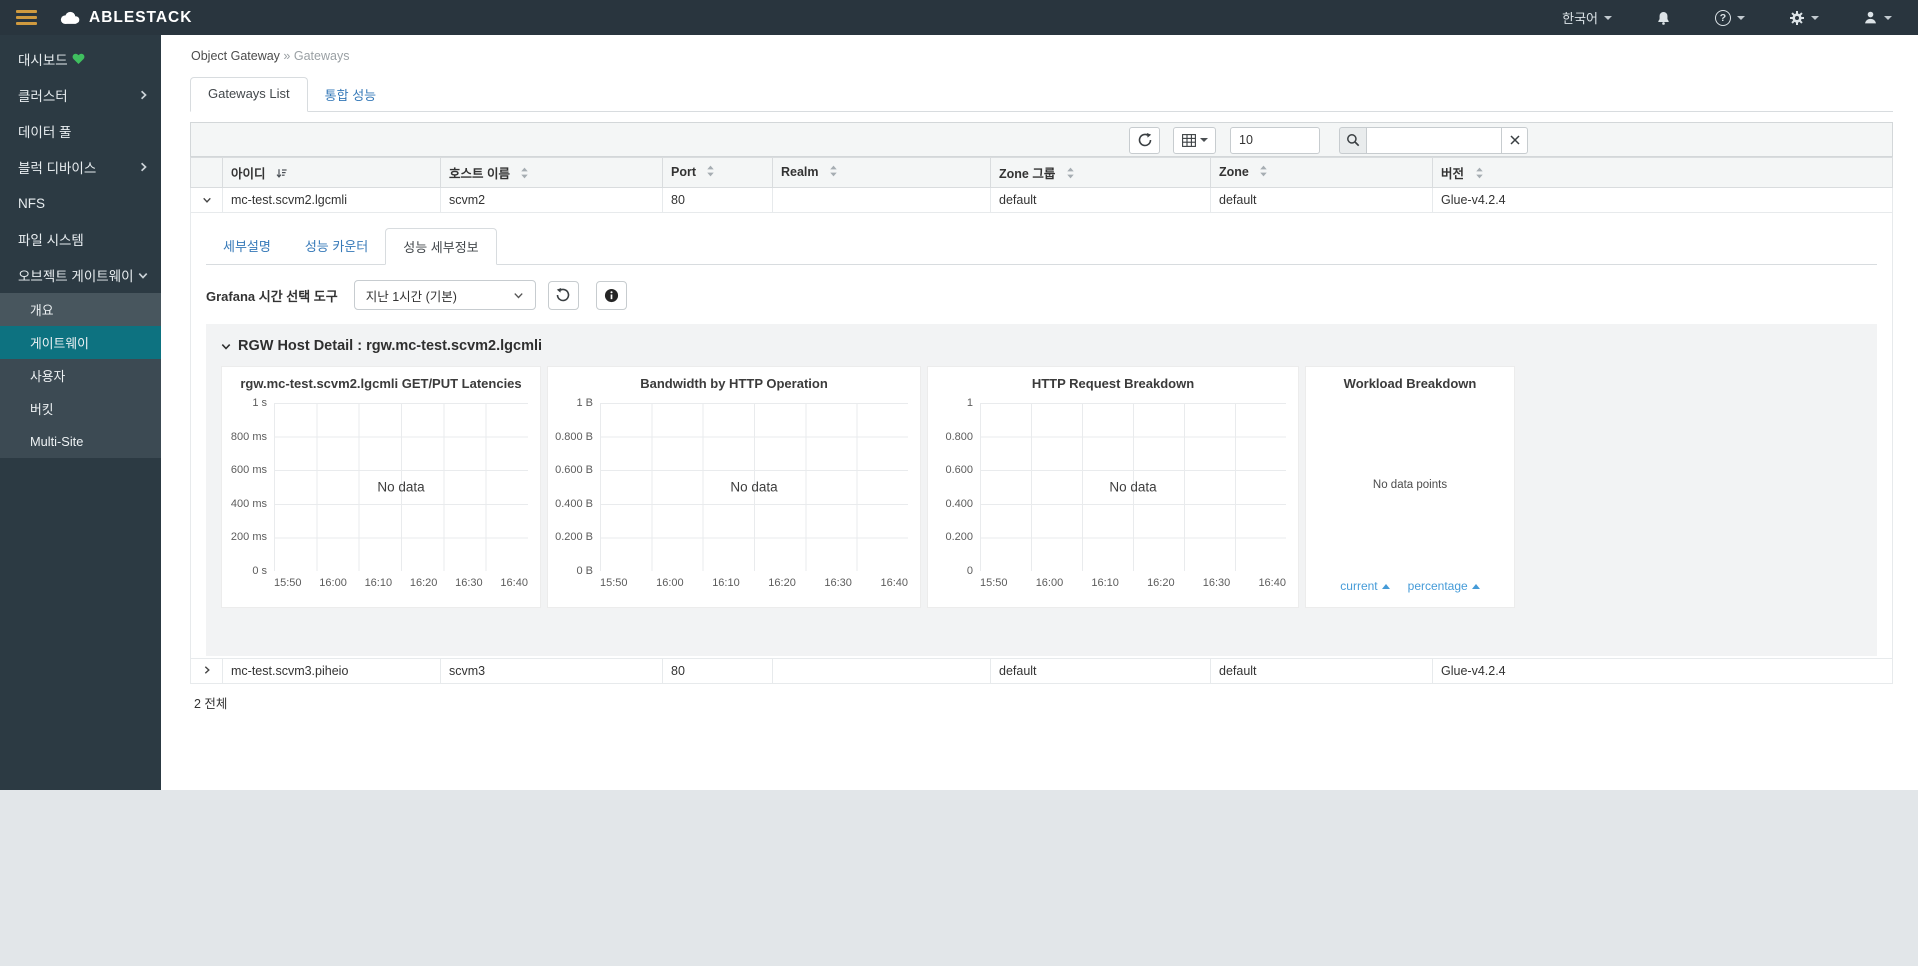  Describe the element at coordinates (1587, 17) in the screenshot. I see `language-menu: 한국어` at that location.